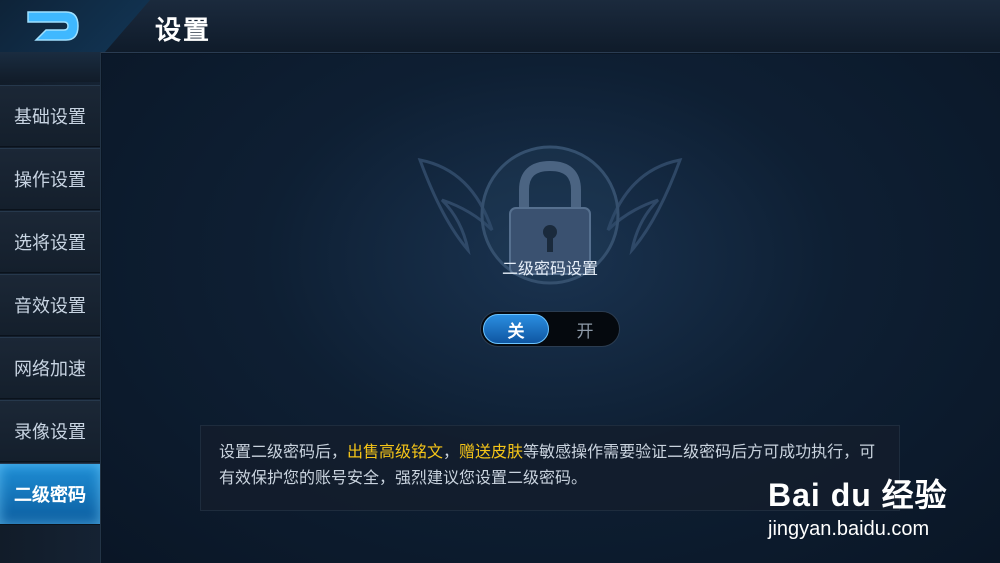  What do you see at coordinates (50, 368) in the screenshot?
I see `sidebar-item-network: 网络加速` at bounding box center [50, 368].